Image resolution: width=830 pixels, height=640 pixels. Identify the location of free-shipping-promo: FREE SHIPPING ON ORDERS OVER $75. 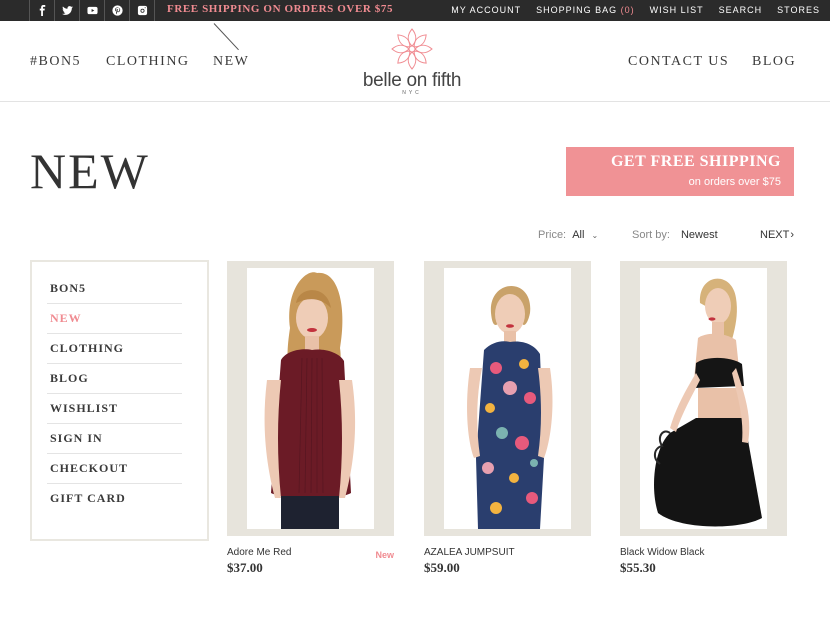
(280, 9).